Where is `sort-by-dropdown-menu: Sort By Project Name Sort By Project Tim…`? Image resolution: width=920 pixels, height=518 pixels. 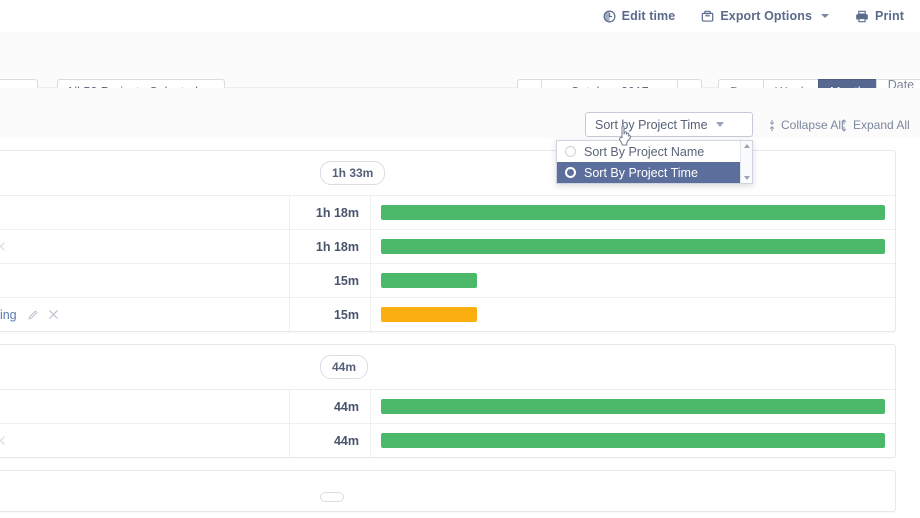
sort-by-dropdown-menu: Sort By Project Name Sort By Project Tim… is located at coordinates (654, 162).